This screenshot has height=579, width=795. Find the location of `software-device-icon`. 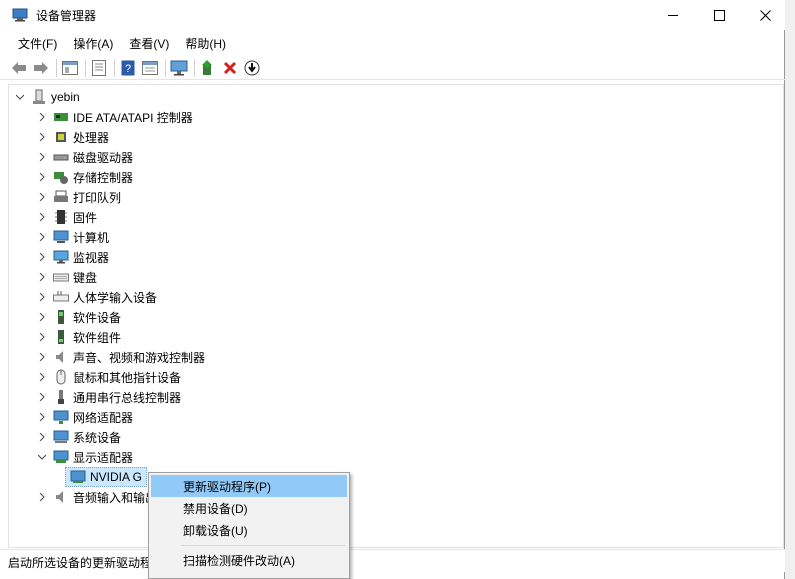

software-device-icon is located at coordinates (61, 317).